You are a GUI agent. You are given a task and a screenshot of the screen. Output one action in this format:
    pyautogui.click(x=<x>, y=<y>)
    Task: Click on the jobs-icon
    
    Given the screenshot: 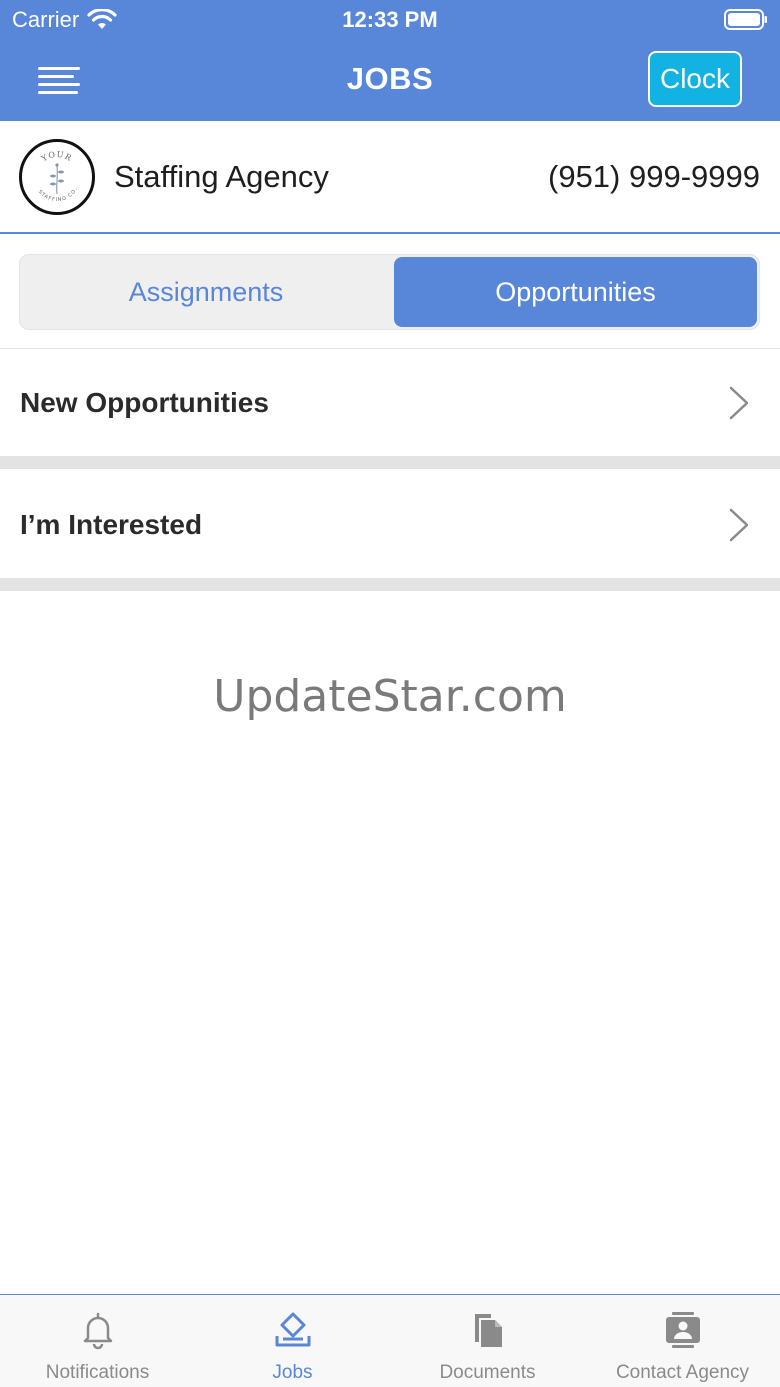 What is the action you would take?
    pyautogui.click(x=292, y=1329)
    